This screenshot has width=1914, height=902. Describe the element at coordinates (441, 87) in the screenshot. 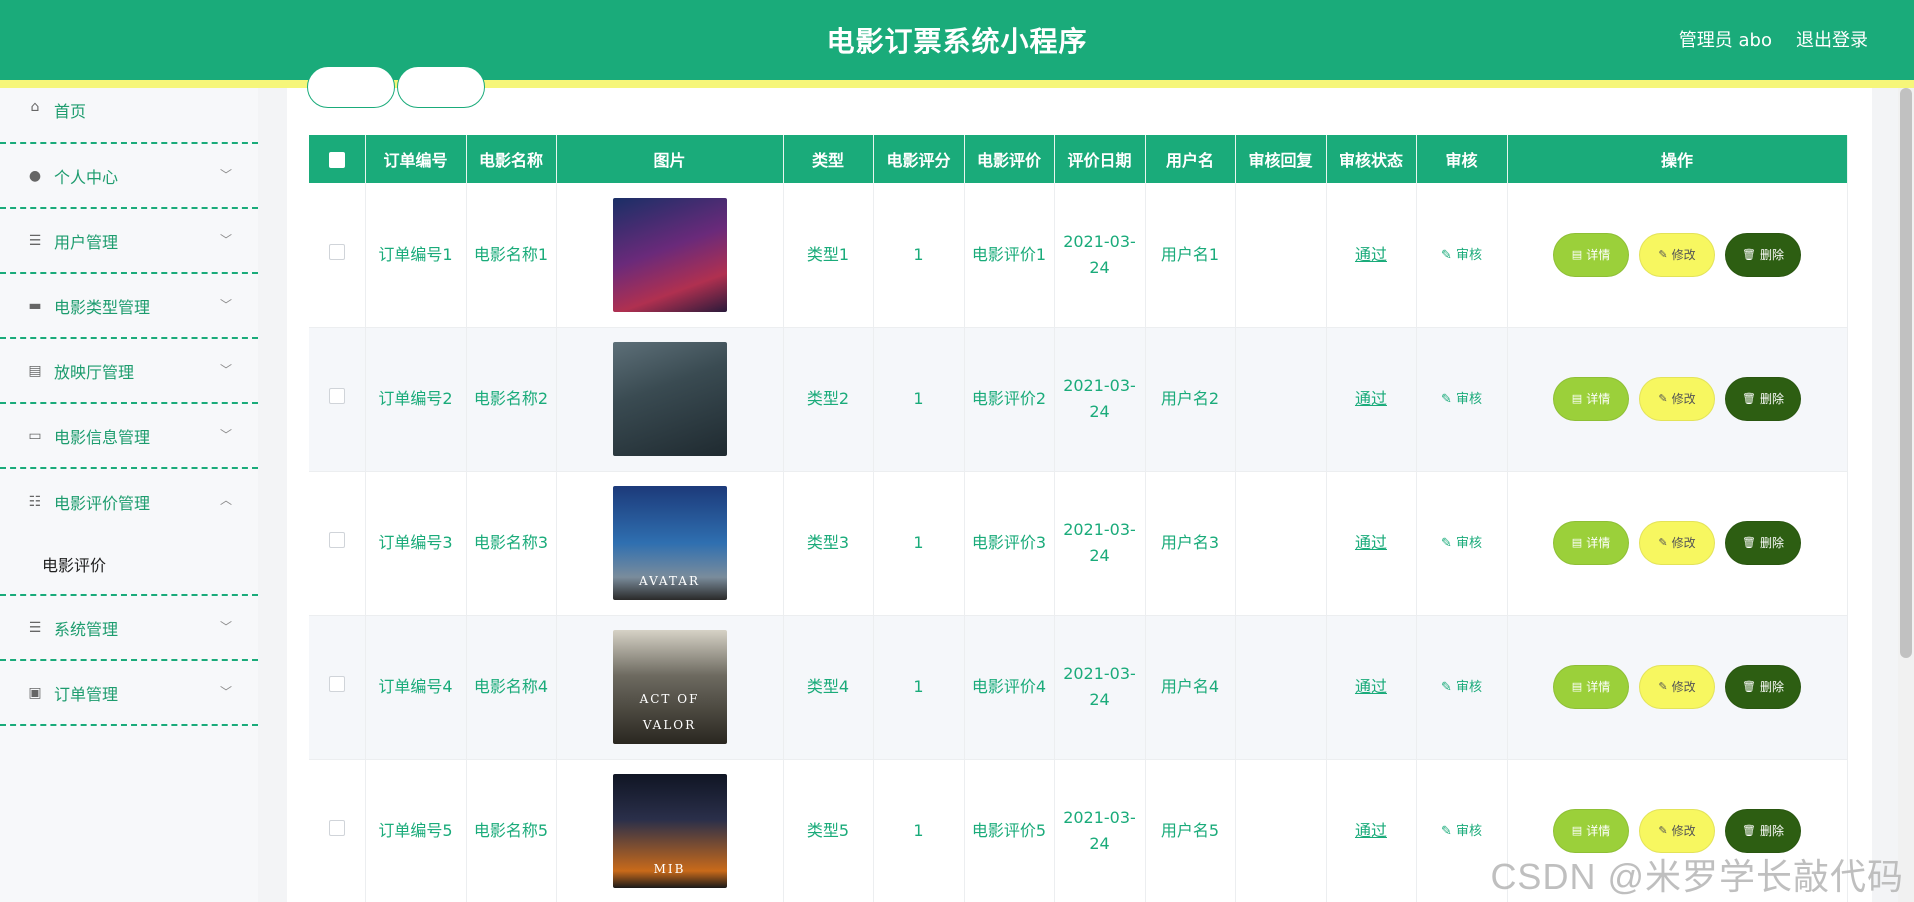

I see `toolbar-button-right` at that location.